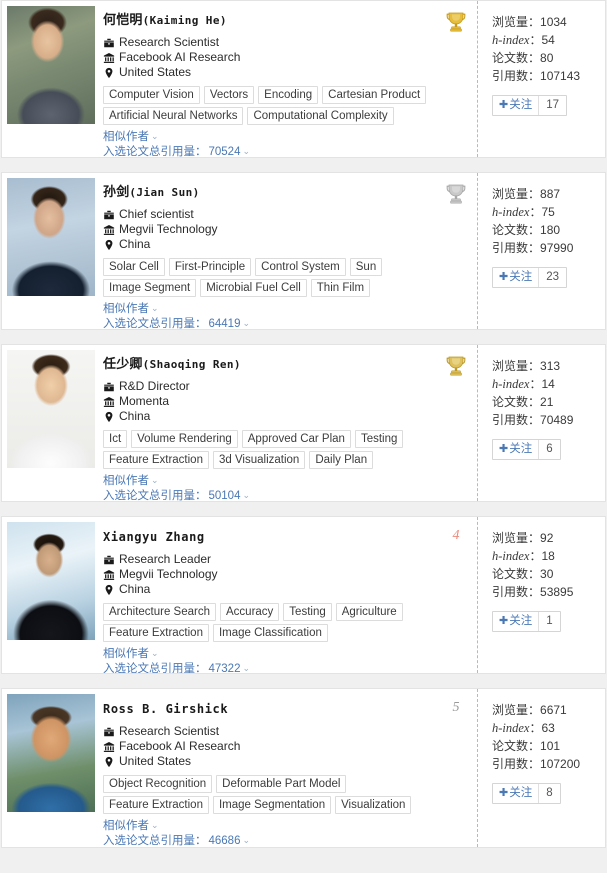 This screenshot has width=607, height=873. Describe the element at coordinates (285, 537) in the screenshot. I see `scholar-name: Xiangyu Zhang` at that location.